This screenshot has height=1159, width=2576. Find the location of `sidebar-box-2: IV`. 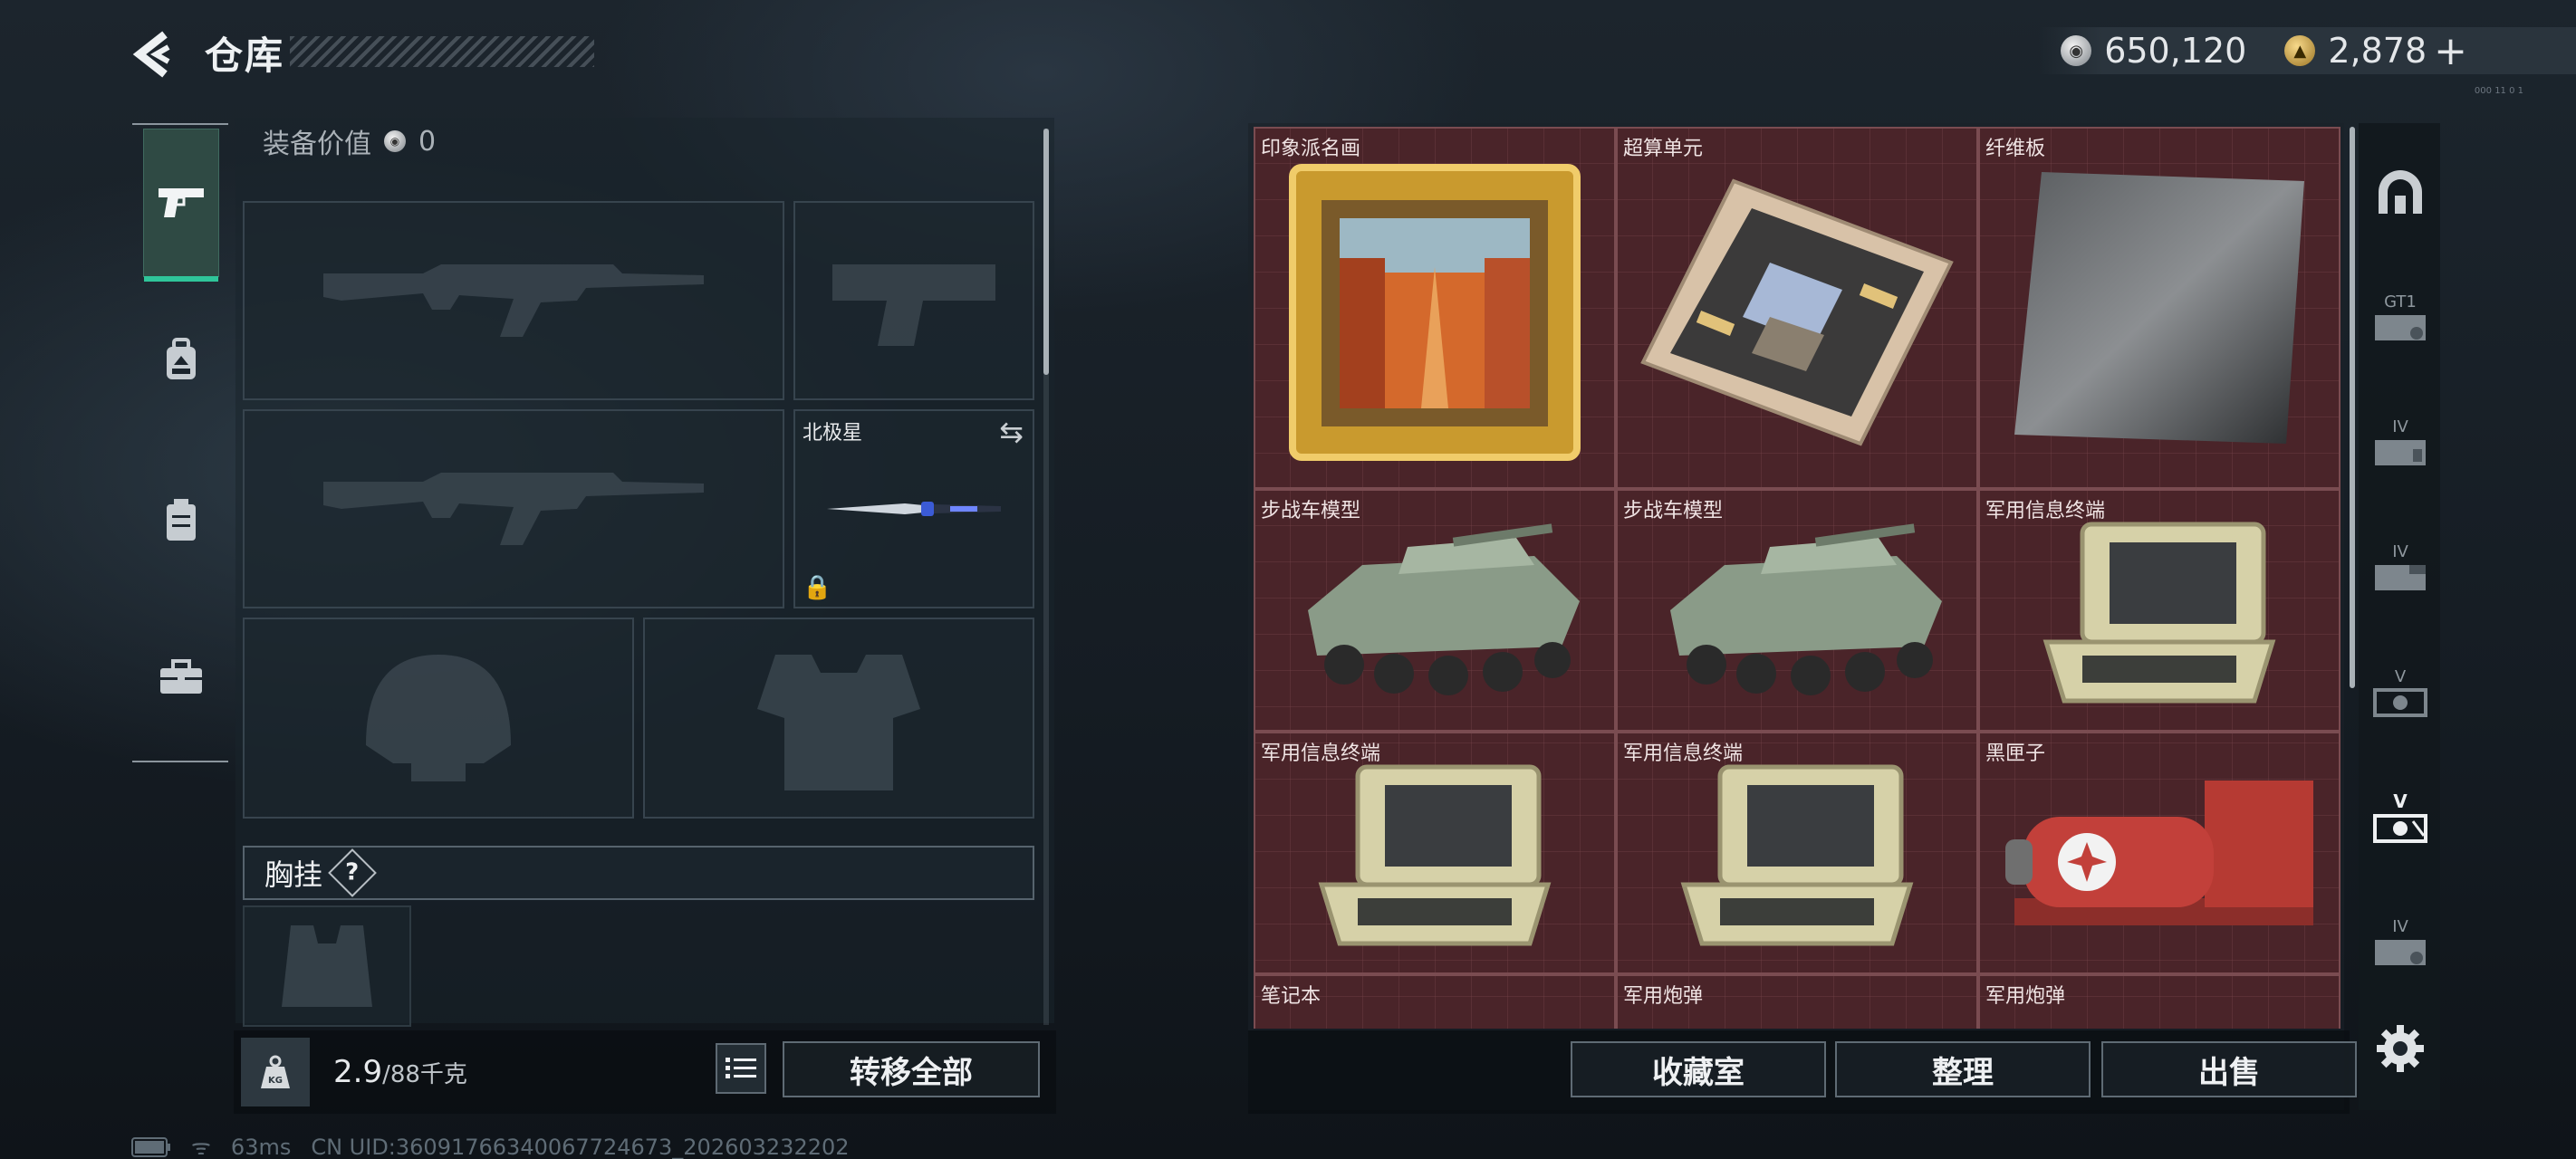

sidebar-box-2: IV is located at coordinates (2400, 442).